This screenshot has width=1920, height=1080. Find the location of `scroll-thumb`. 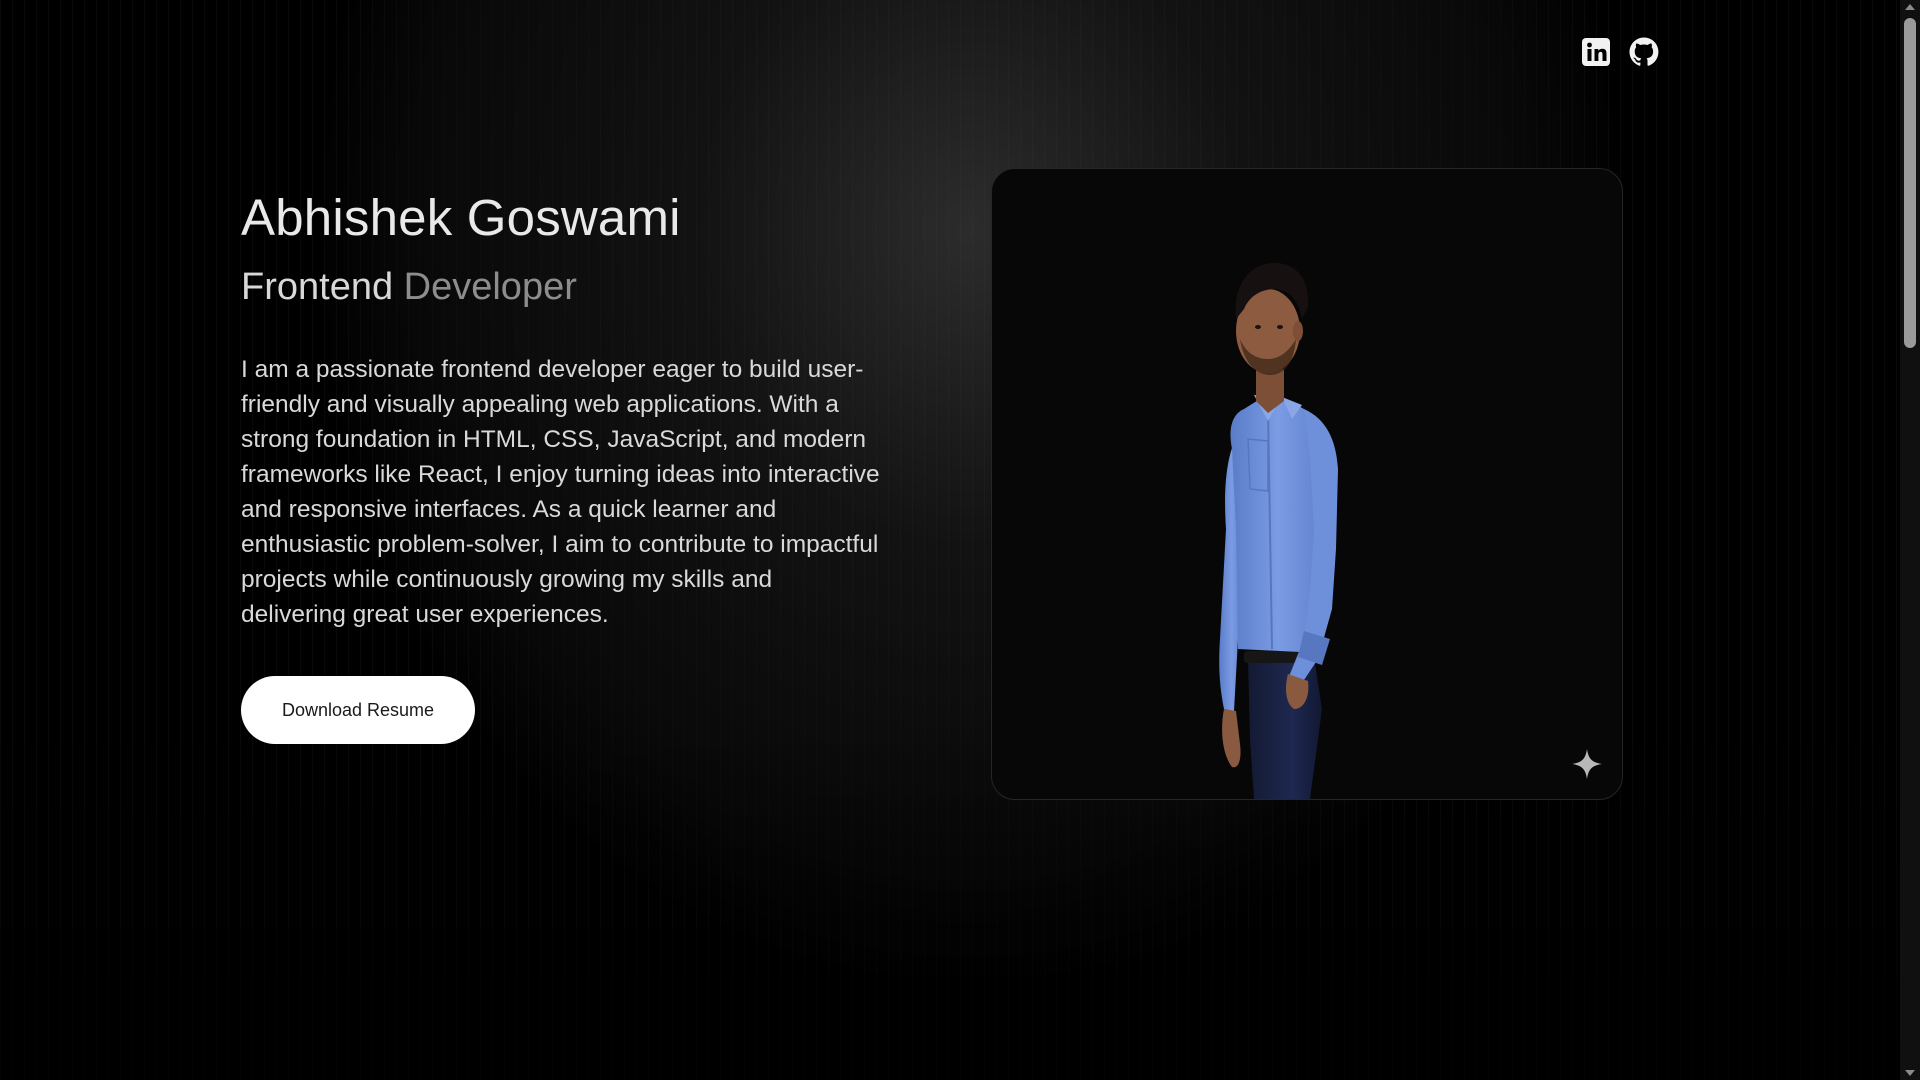

scroll-thumb is located at coordinates (1910, 183).